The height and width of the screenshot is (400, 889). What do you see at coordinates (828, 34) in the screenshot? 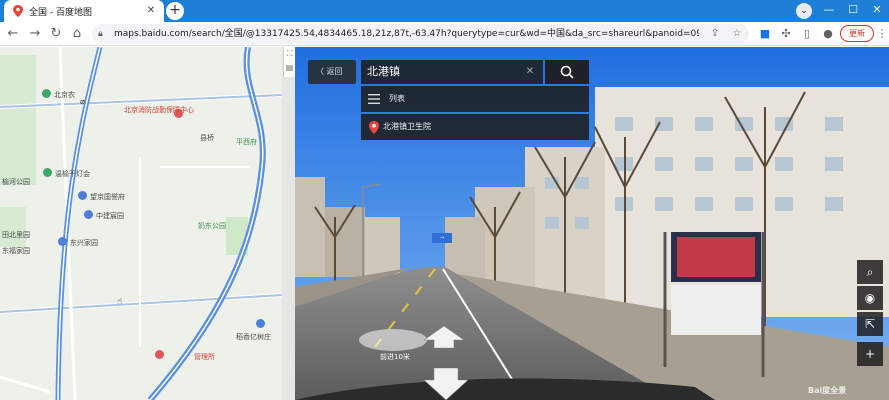
I see `profile-icon: ●` at bounding box center [828, 34].